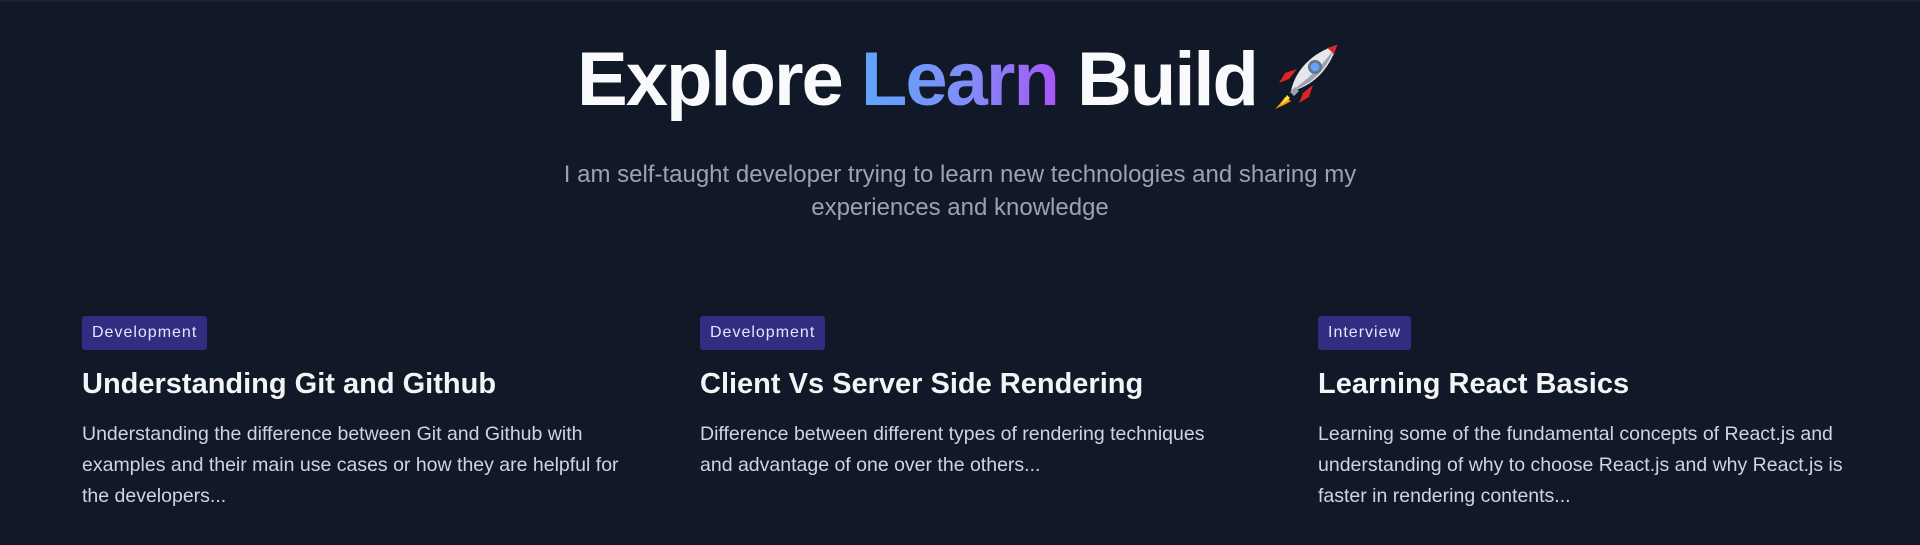  I want to click on rocket-icon, so click(1307, 86).